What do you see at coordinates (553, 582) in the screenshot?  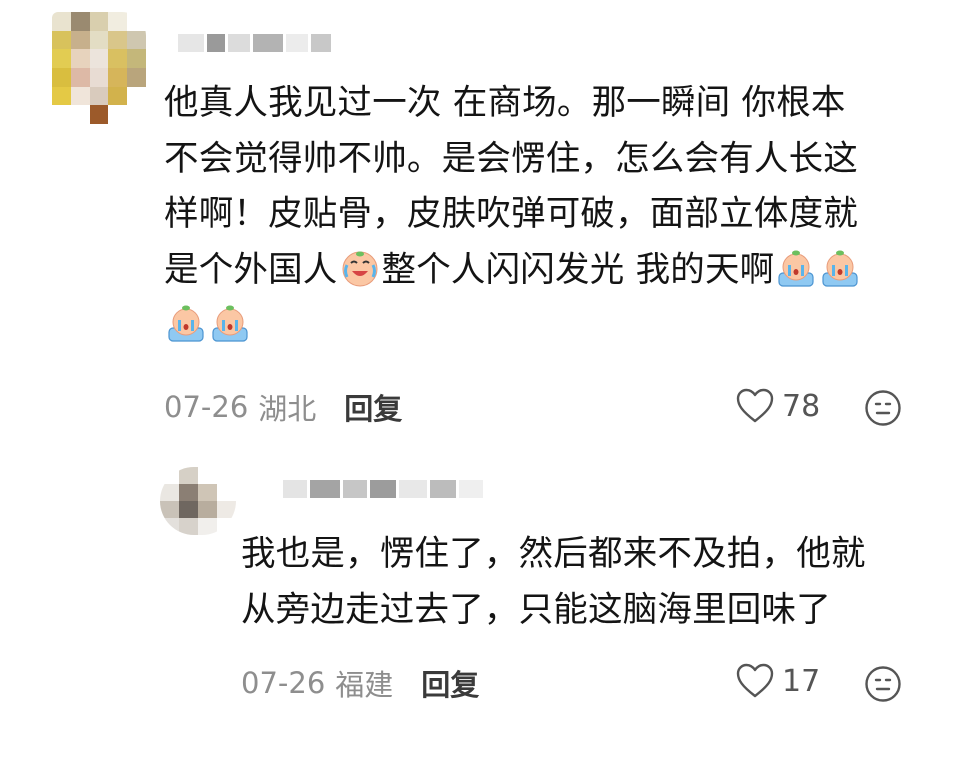 I see `reply-text: 我也是，愣住了，然后都来不及拍，他就 从旁边走过去了，只能这脑海里回味了` at bounding box center [553, 582].